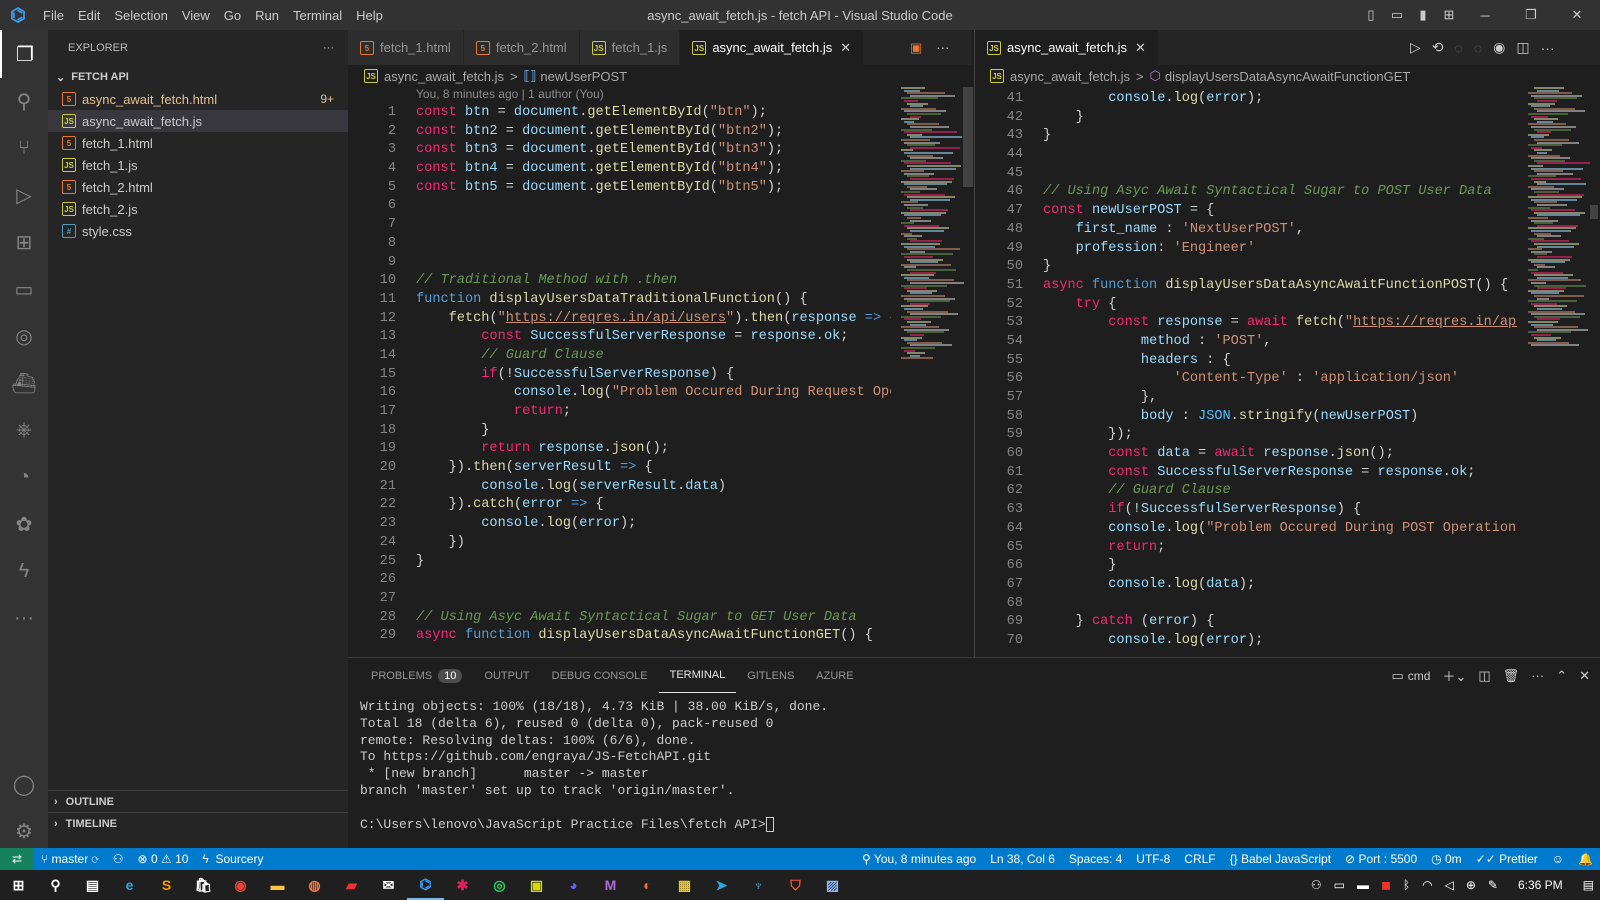 Image resolution: width=1600 pixels, height=900 pixels. What do you see at coordinates (317, 15) in the screenshot?
I see `menu-terminal: Terminal` at bounding box center [317, 15].